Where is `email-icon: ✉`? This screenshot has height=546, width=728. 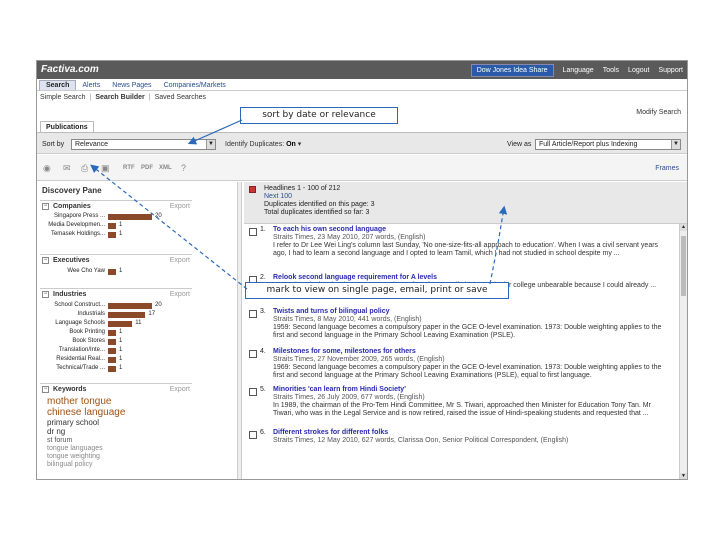 email-icon: ✉ is located at coordinates (67, 168).